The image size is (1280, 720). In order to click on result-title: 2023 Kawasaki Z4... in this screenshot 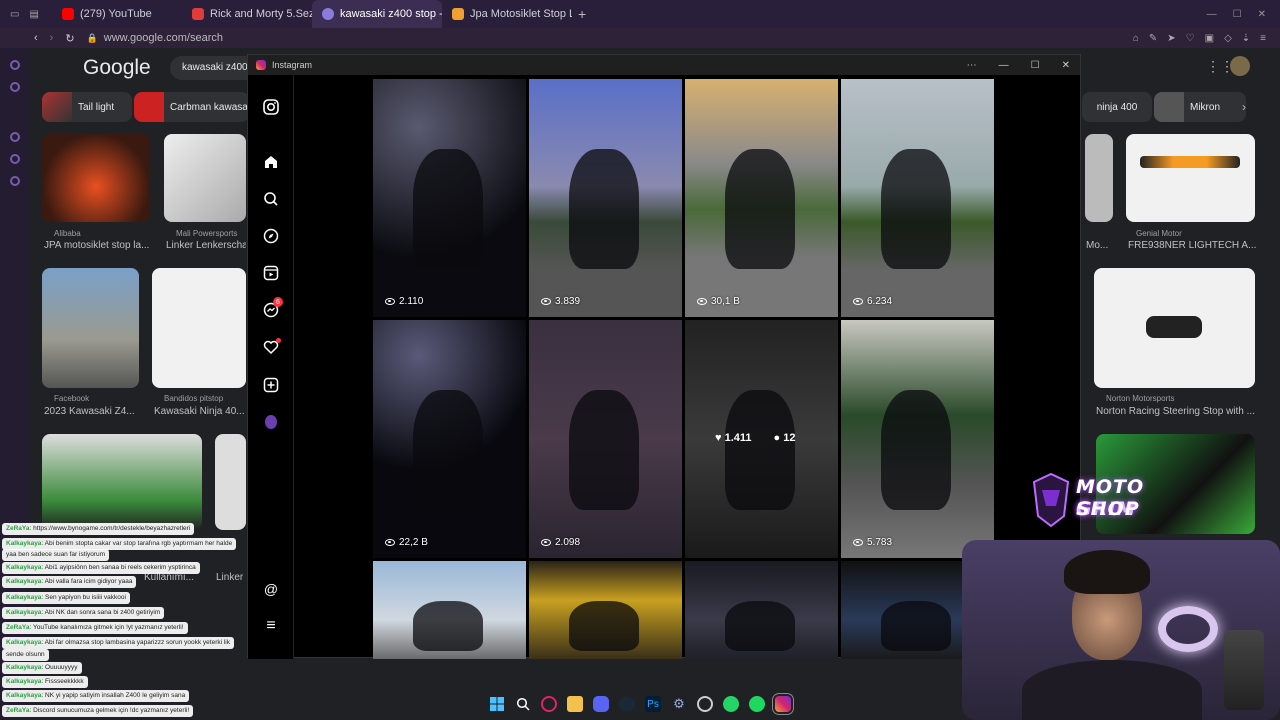, I will do `click(94, 411)`.